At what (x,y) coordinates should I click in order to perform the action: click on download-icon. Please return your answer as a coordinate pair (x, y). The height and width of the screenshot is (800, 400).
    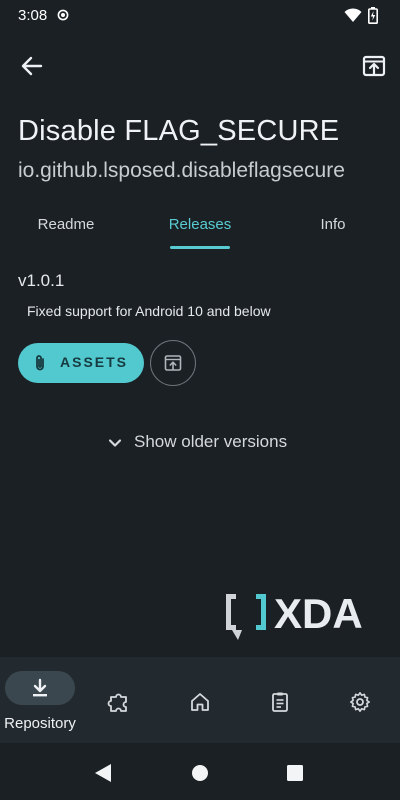
    Looking at the image, I should click on (40, 687).